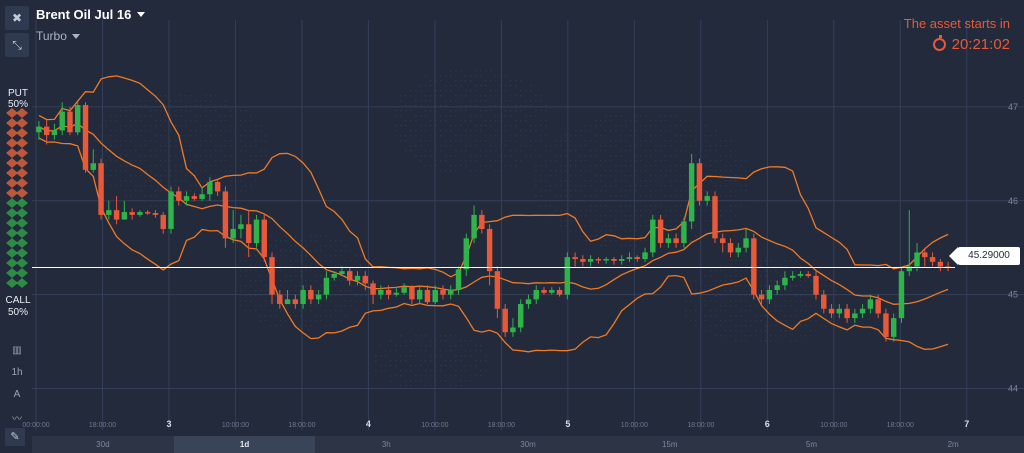 This screenshot has height=453, width=1024. What do you see at coordinates (17, 350) in the screenshot?
I see `chart-type-button: ▥` at bounding box center [17, 350].